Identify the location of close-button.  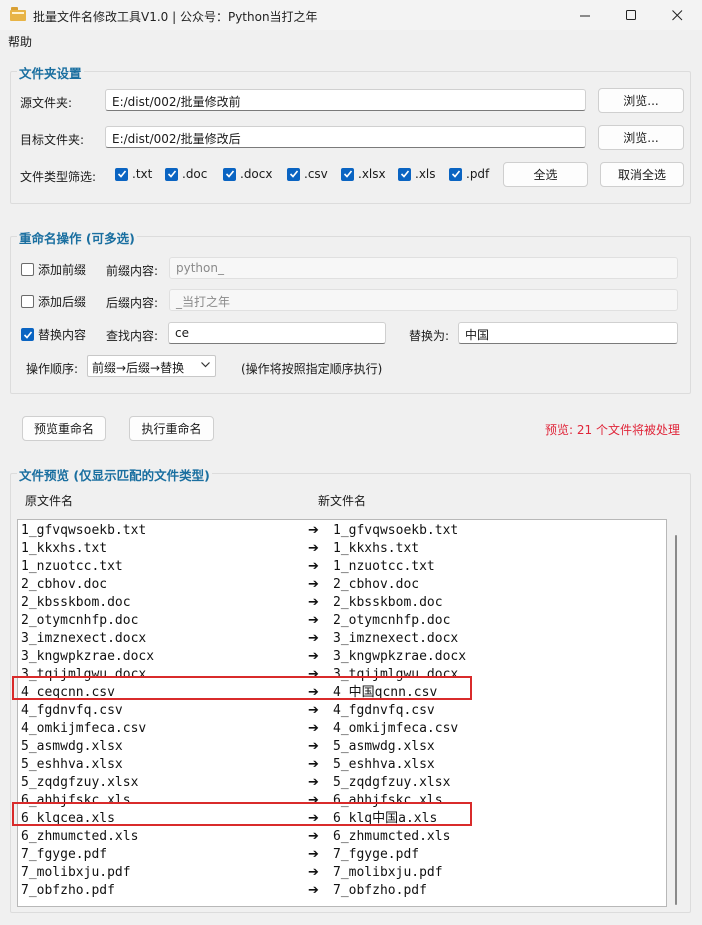
(677, 15).